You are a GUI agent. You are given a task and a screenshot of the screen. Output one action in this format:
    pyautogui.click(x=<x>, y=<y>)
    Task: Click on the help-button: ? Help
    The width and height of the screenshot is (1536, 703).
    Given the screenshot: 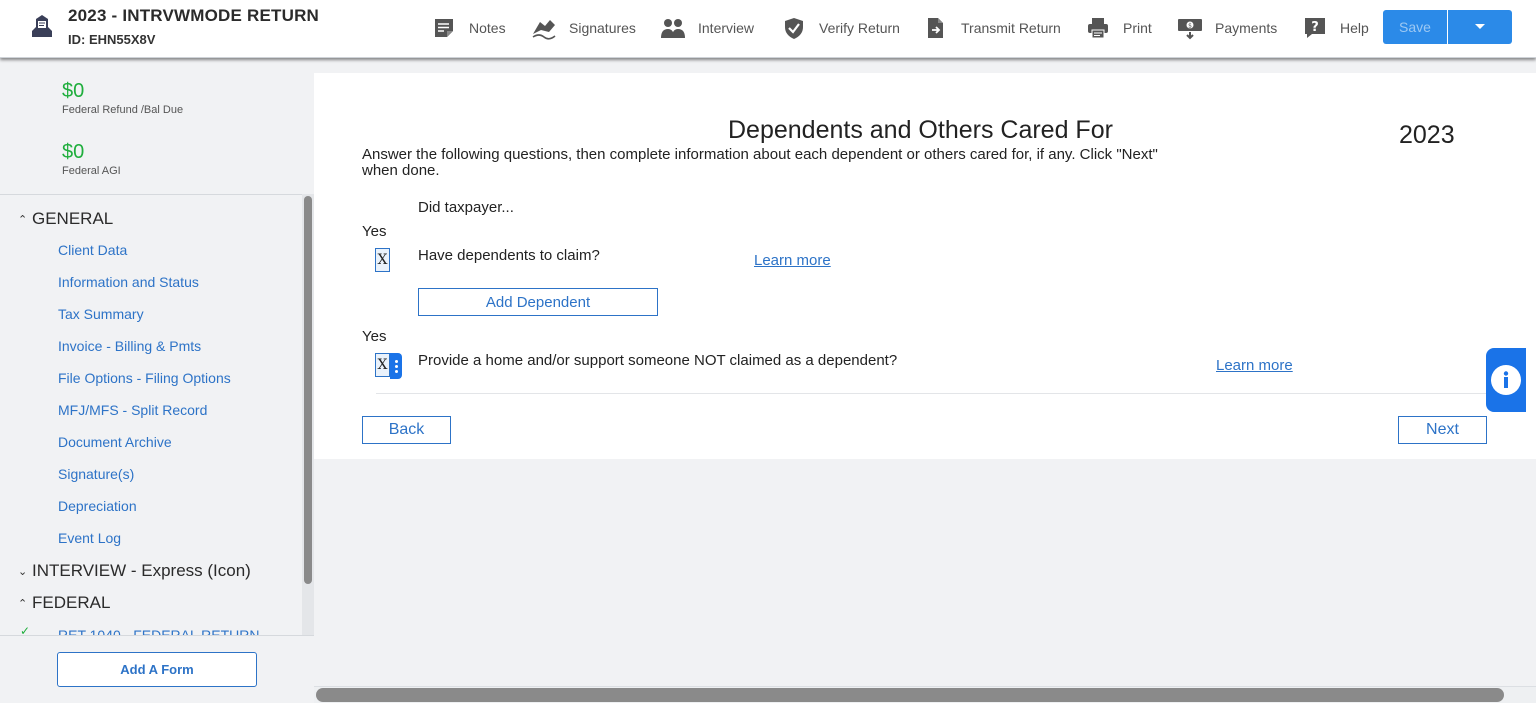 What is the action you would take?
    pyautogui.click(x=1335, y=28)
    